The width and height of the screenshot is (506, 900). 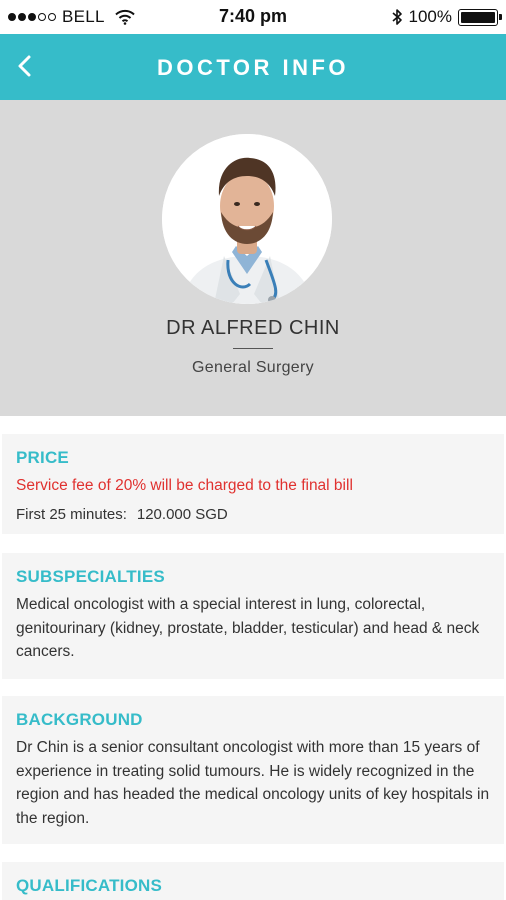 I want to click on doctor-avatar, so click(x=247, y=219).